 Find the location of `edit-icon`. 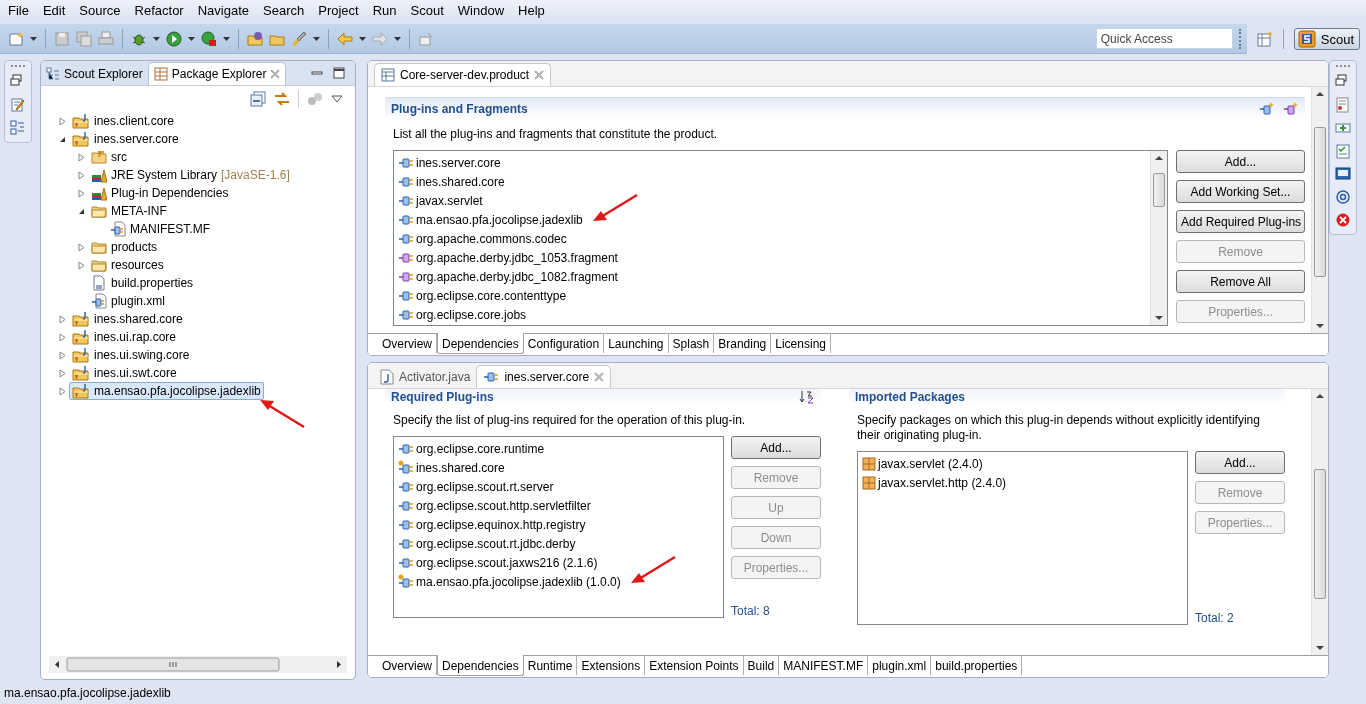

edit-icon is located at coordinates (18, 105).